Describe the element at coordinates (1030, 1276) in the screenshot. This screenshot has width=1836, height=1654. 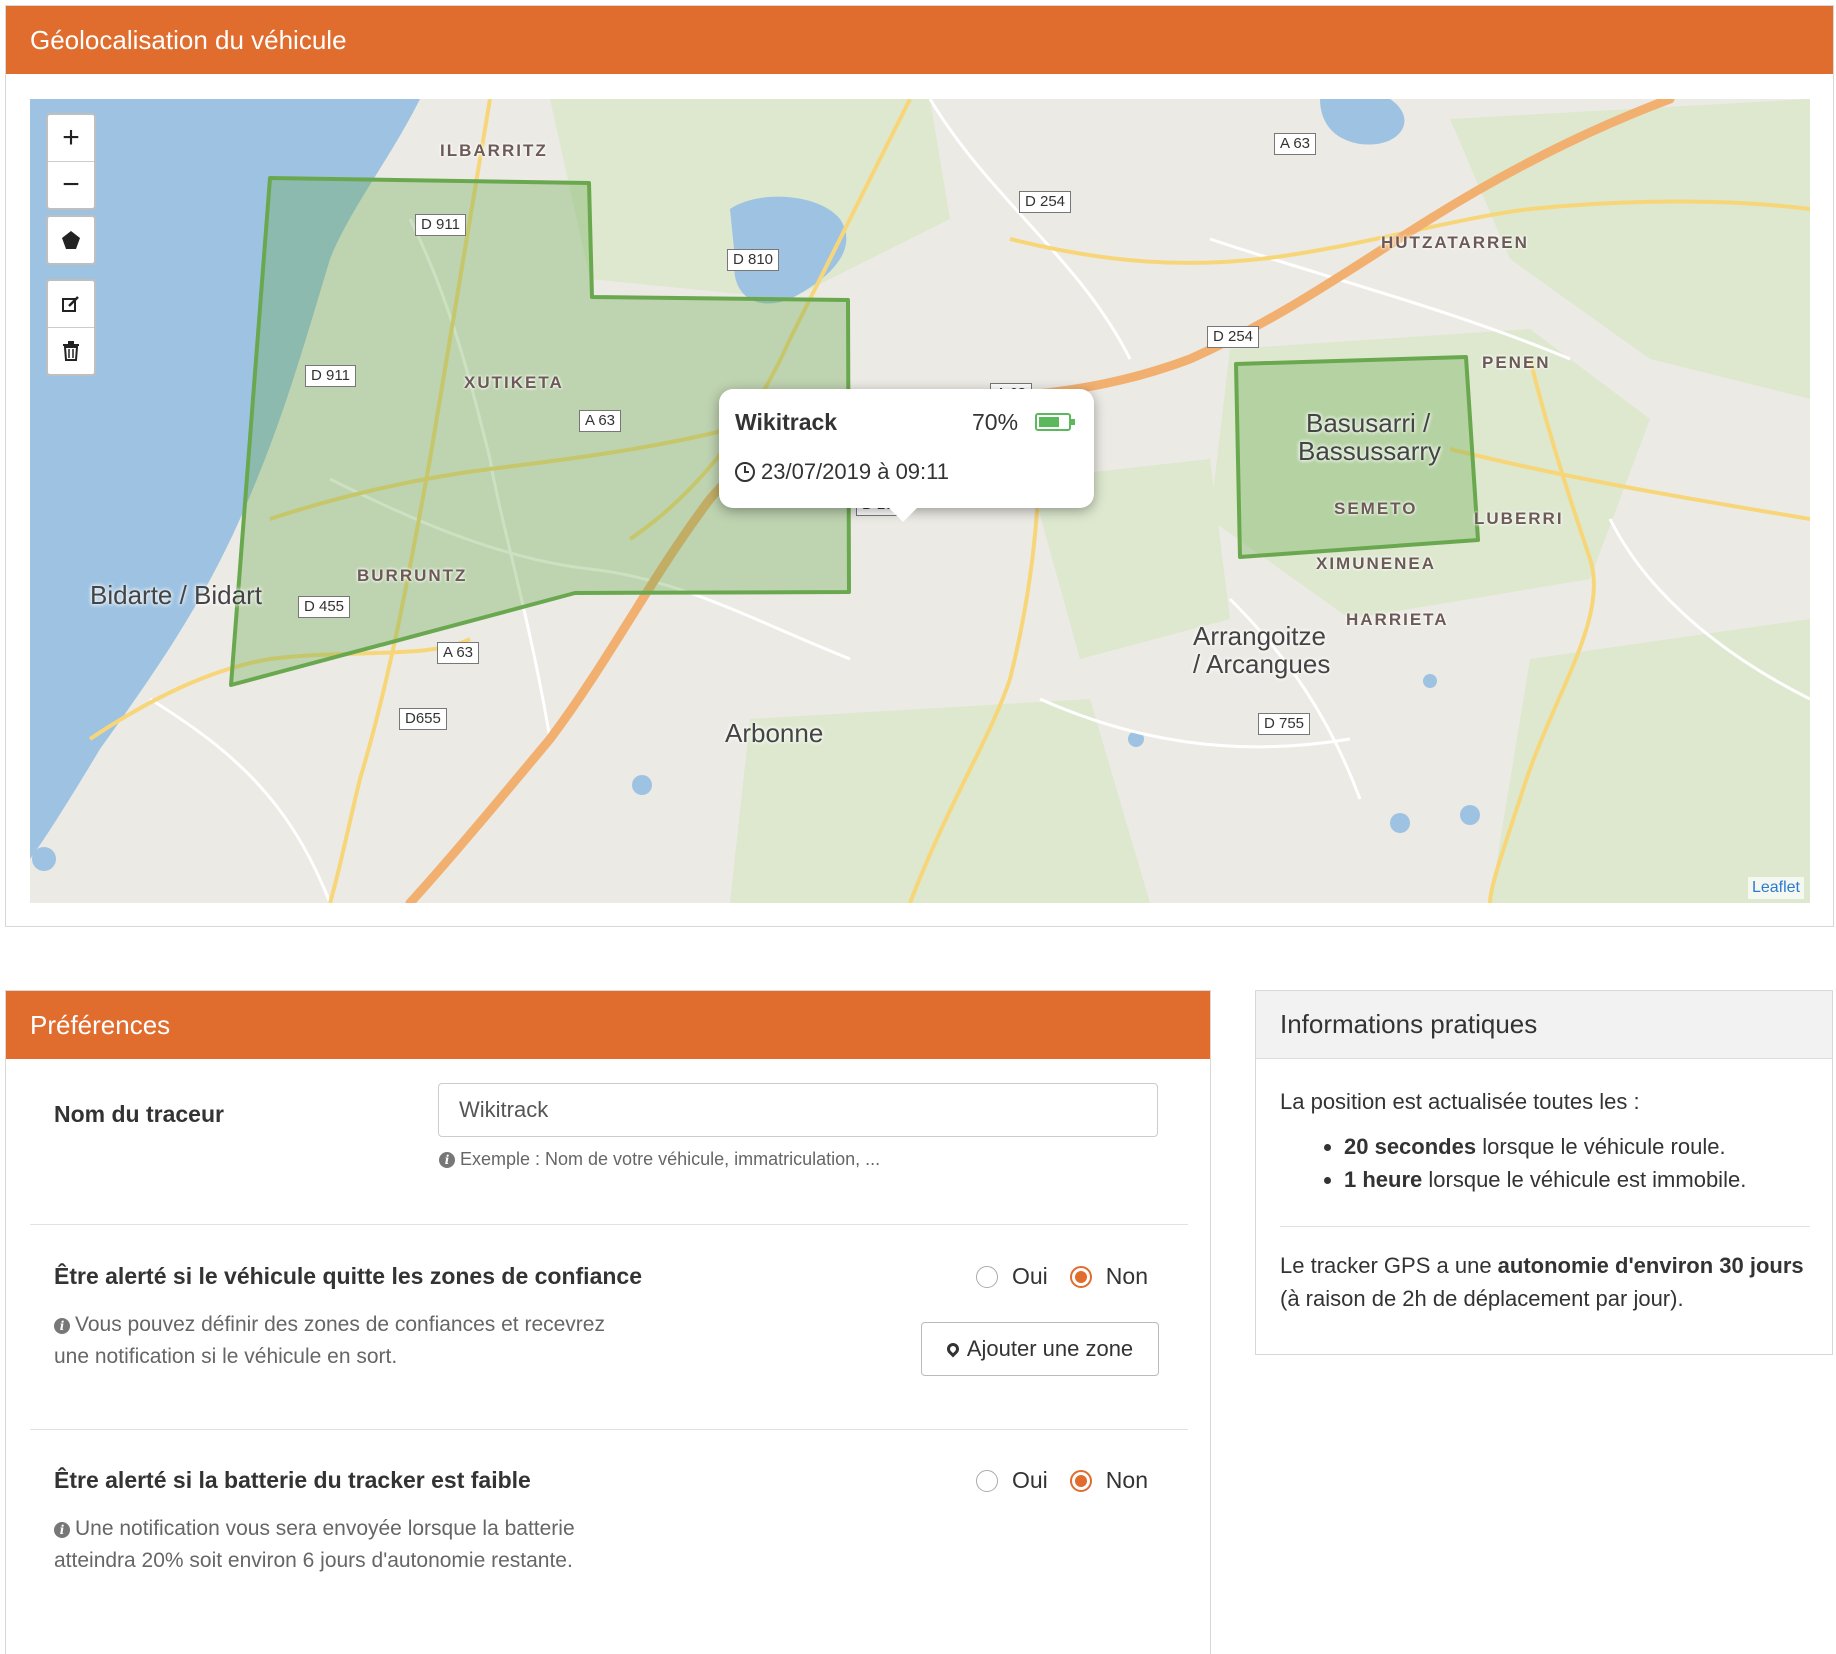
I see `zone-alert-yes-label: Oui` at that location.